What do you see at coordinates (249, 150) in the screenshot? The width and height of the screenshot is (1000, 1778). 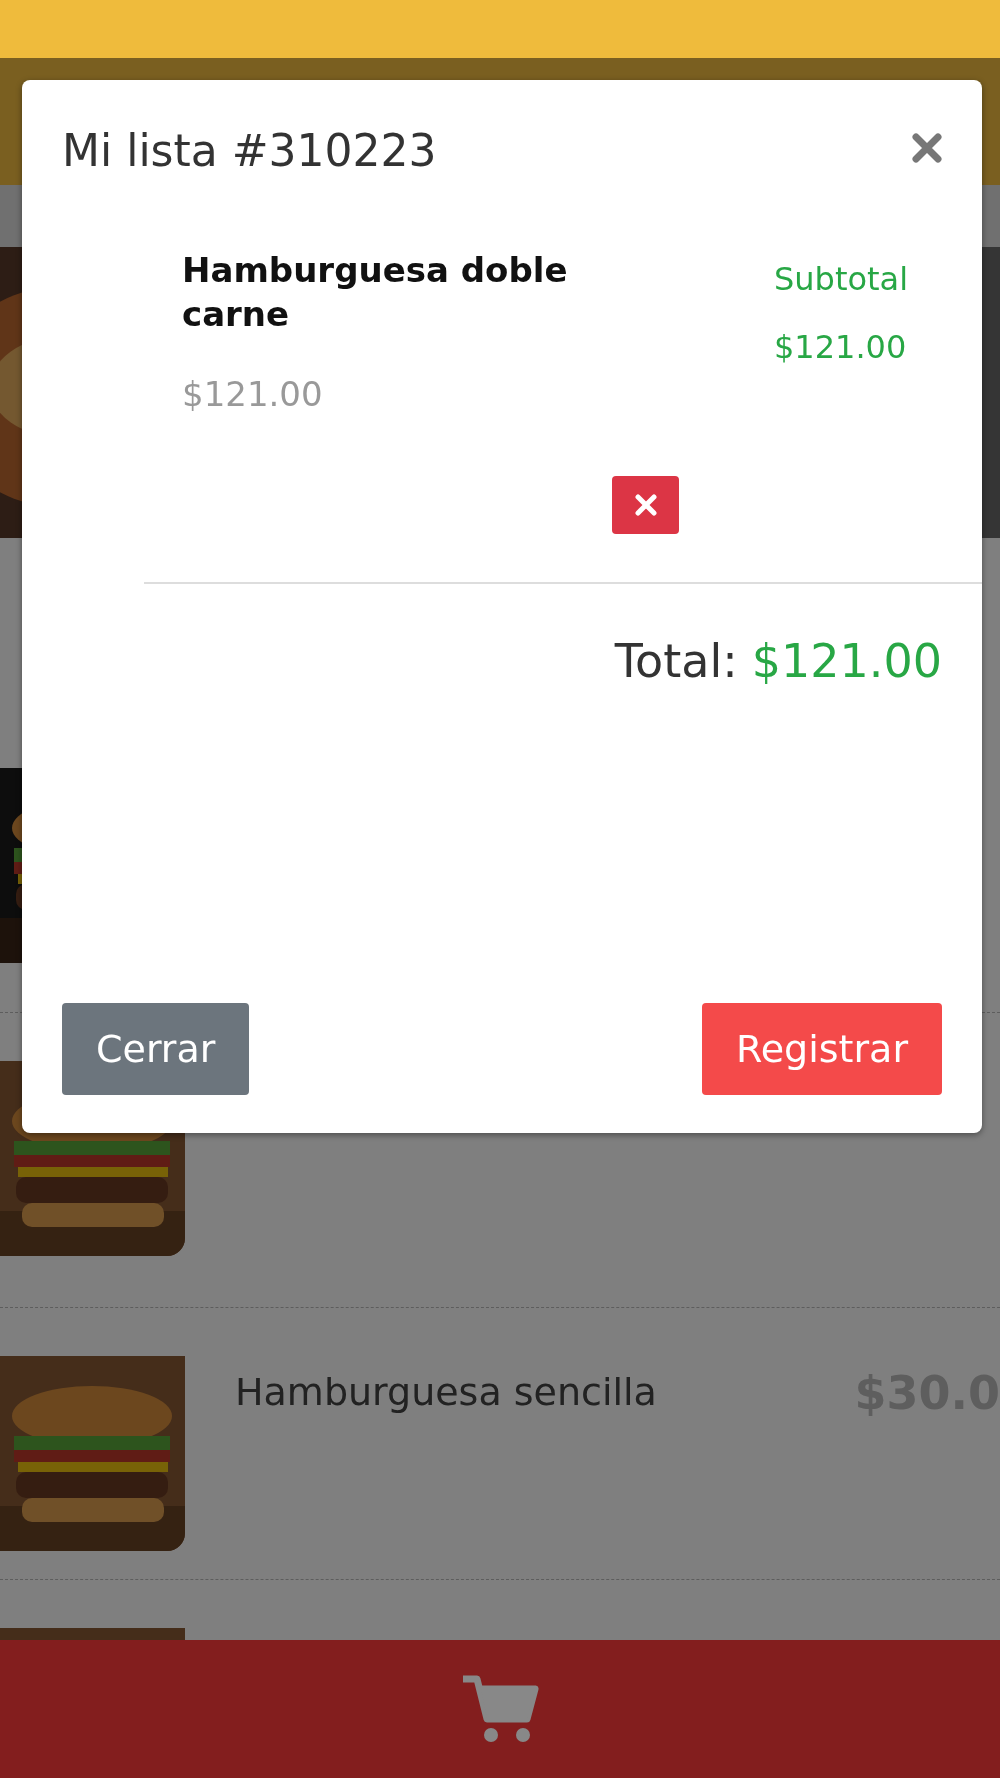 I see `dialog-title: Mi lista #310223` at bounding box center [249, 150].